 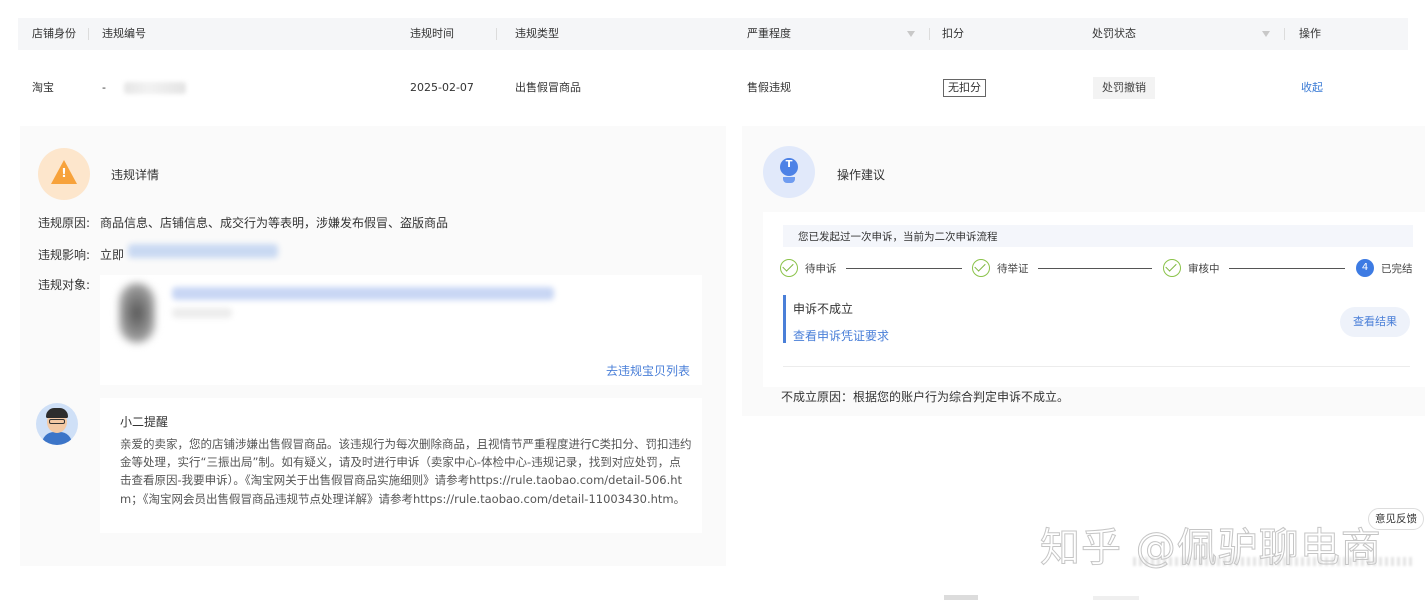 I want to click on reason-label: 违规原因:, so click(x=64, y=223).